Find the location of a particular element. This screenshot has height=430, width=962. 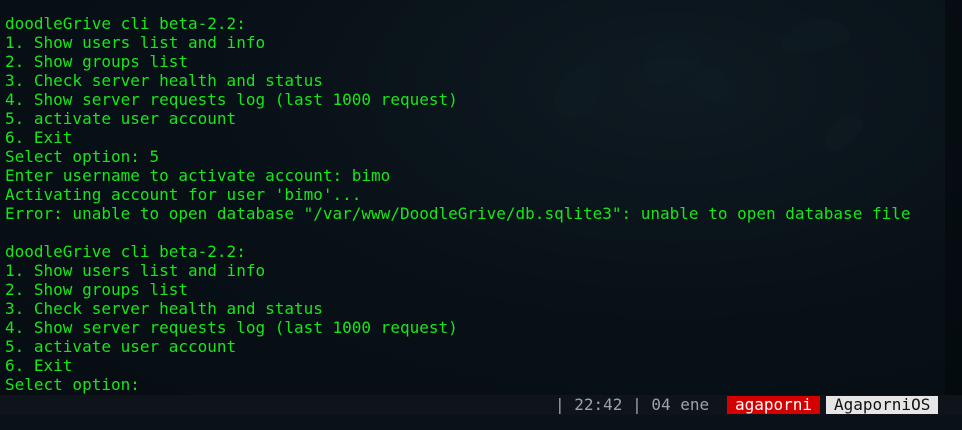

status-time-date: | 22:42 | 04 ene is located at coordinates (632, 404).